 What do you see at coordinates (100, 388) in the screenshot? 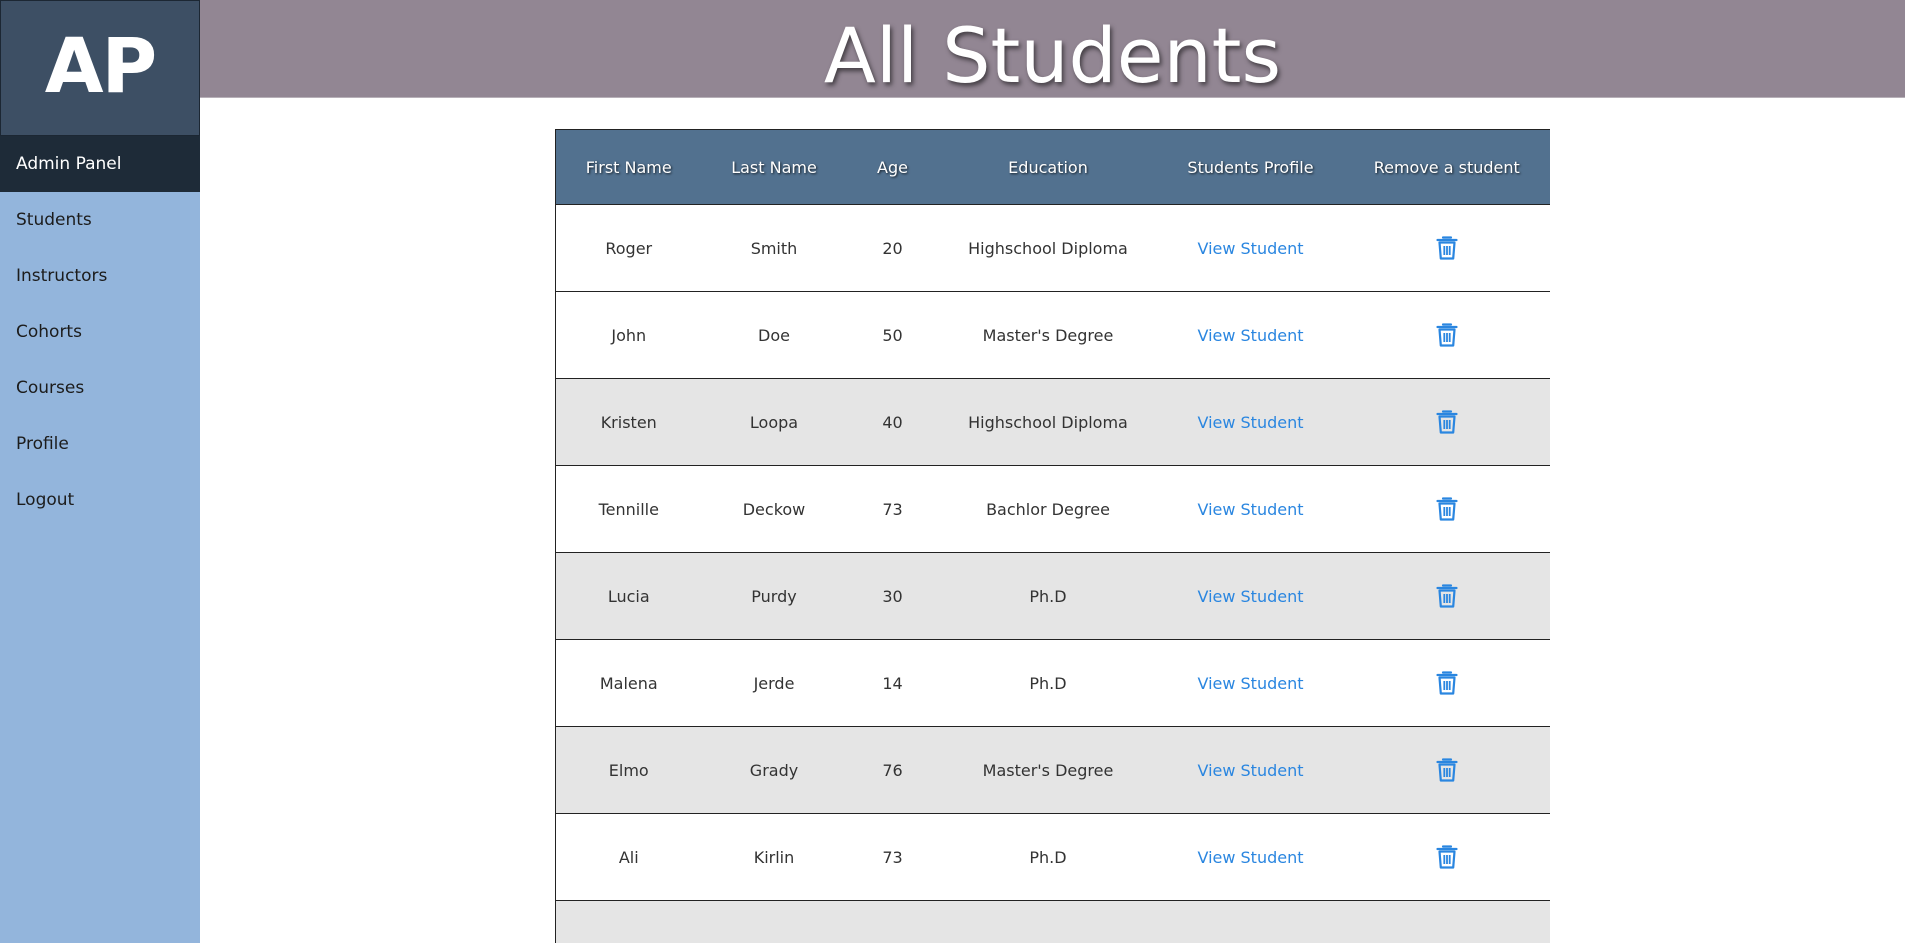
I see `sidebar-item-courses: Courses` at bounding box center [100, 388].